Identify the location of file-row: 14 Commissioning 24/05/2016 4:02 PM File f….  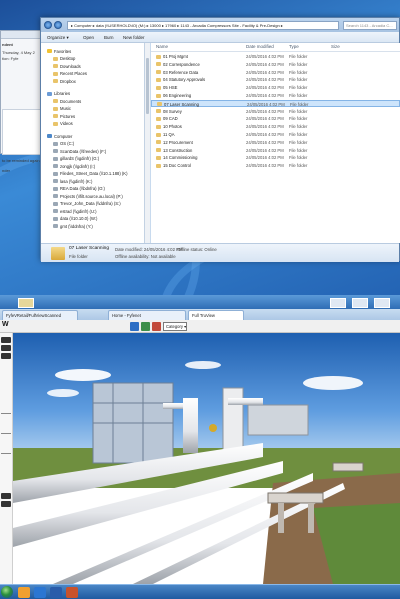
(275, 158).